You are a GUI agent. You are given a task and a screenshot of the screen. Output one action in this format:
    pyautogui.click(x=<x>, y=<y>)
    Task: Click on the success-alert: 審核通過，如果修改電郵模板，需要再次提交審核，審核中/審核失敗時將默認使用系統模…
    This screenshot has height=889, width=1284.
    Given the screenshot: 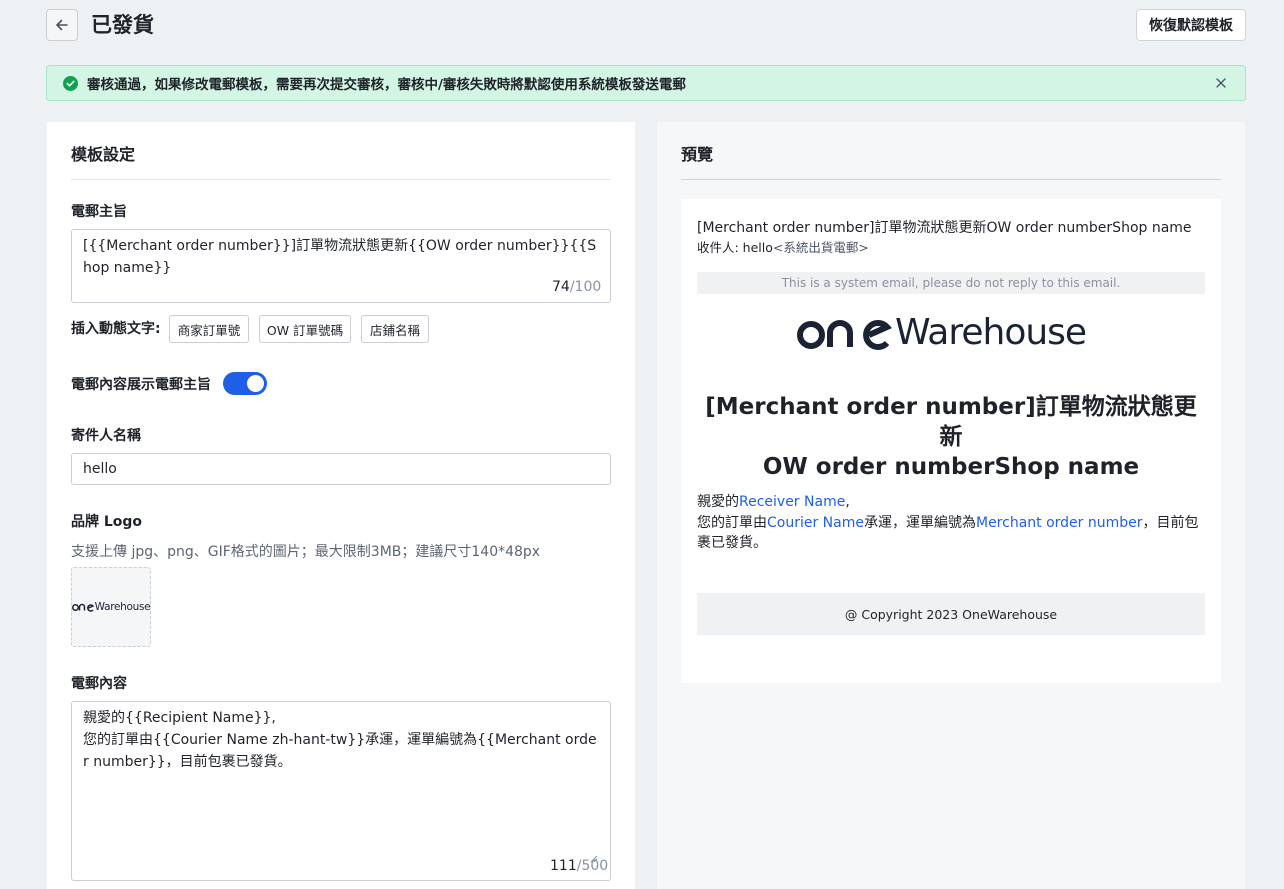 What is the action you would take?
    pyautogui.click(x=646, y=83)
    